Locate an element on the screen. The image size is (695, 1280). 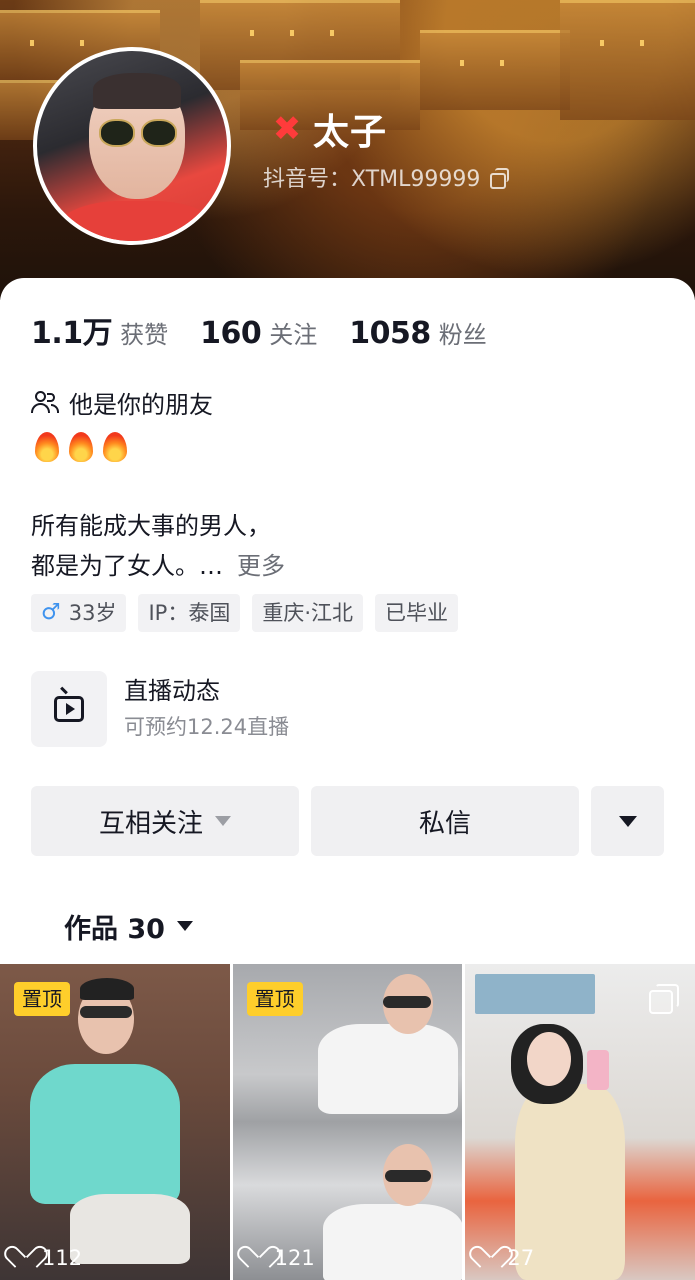
bio-line: 所有能成大事的男人， is located at coordinates (151, 526).